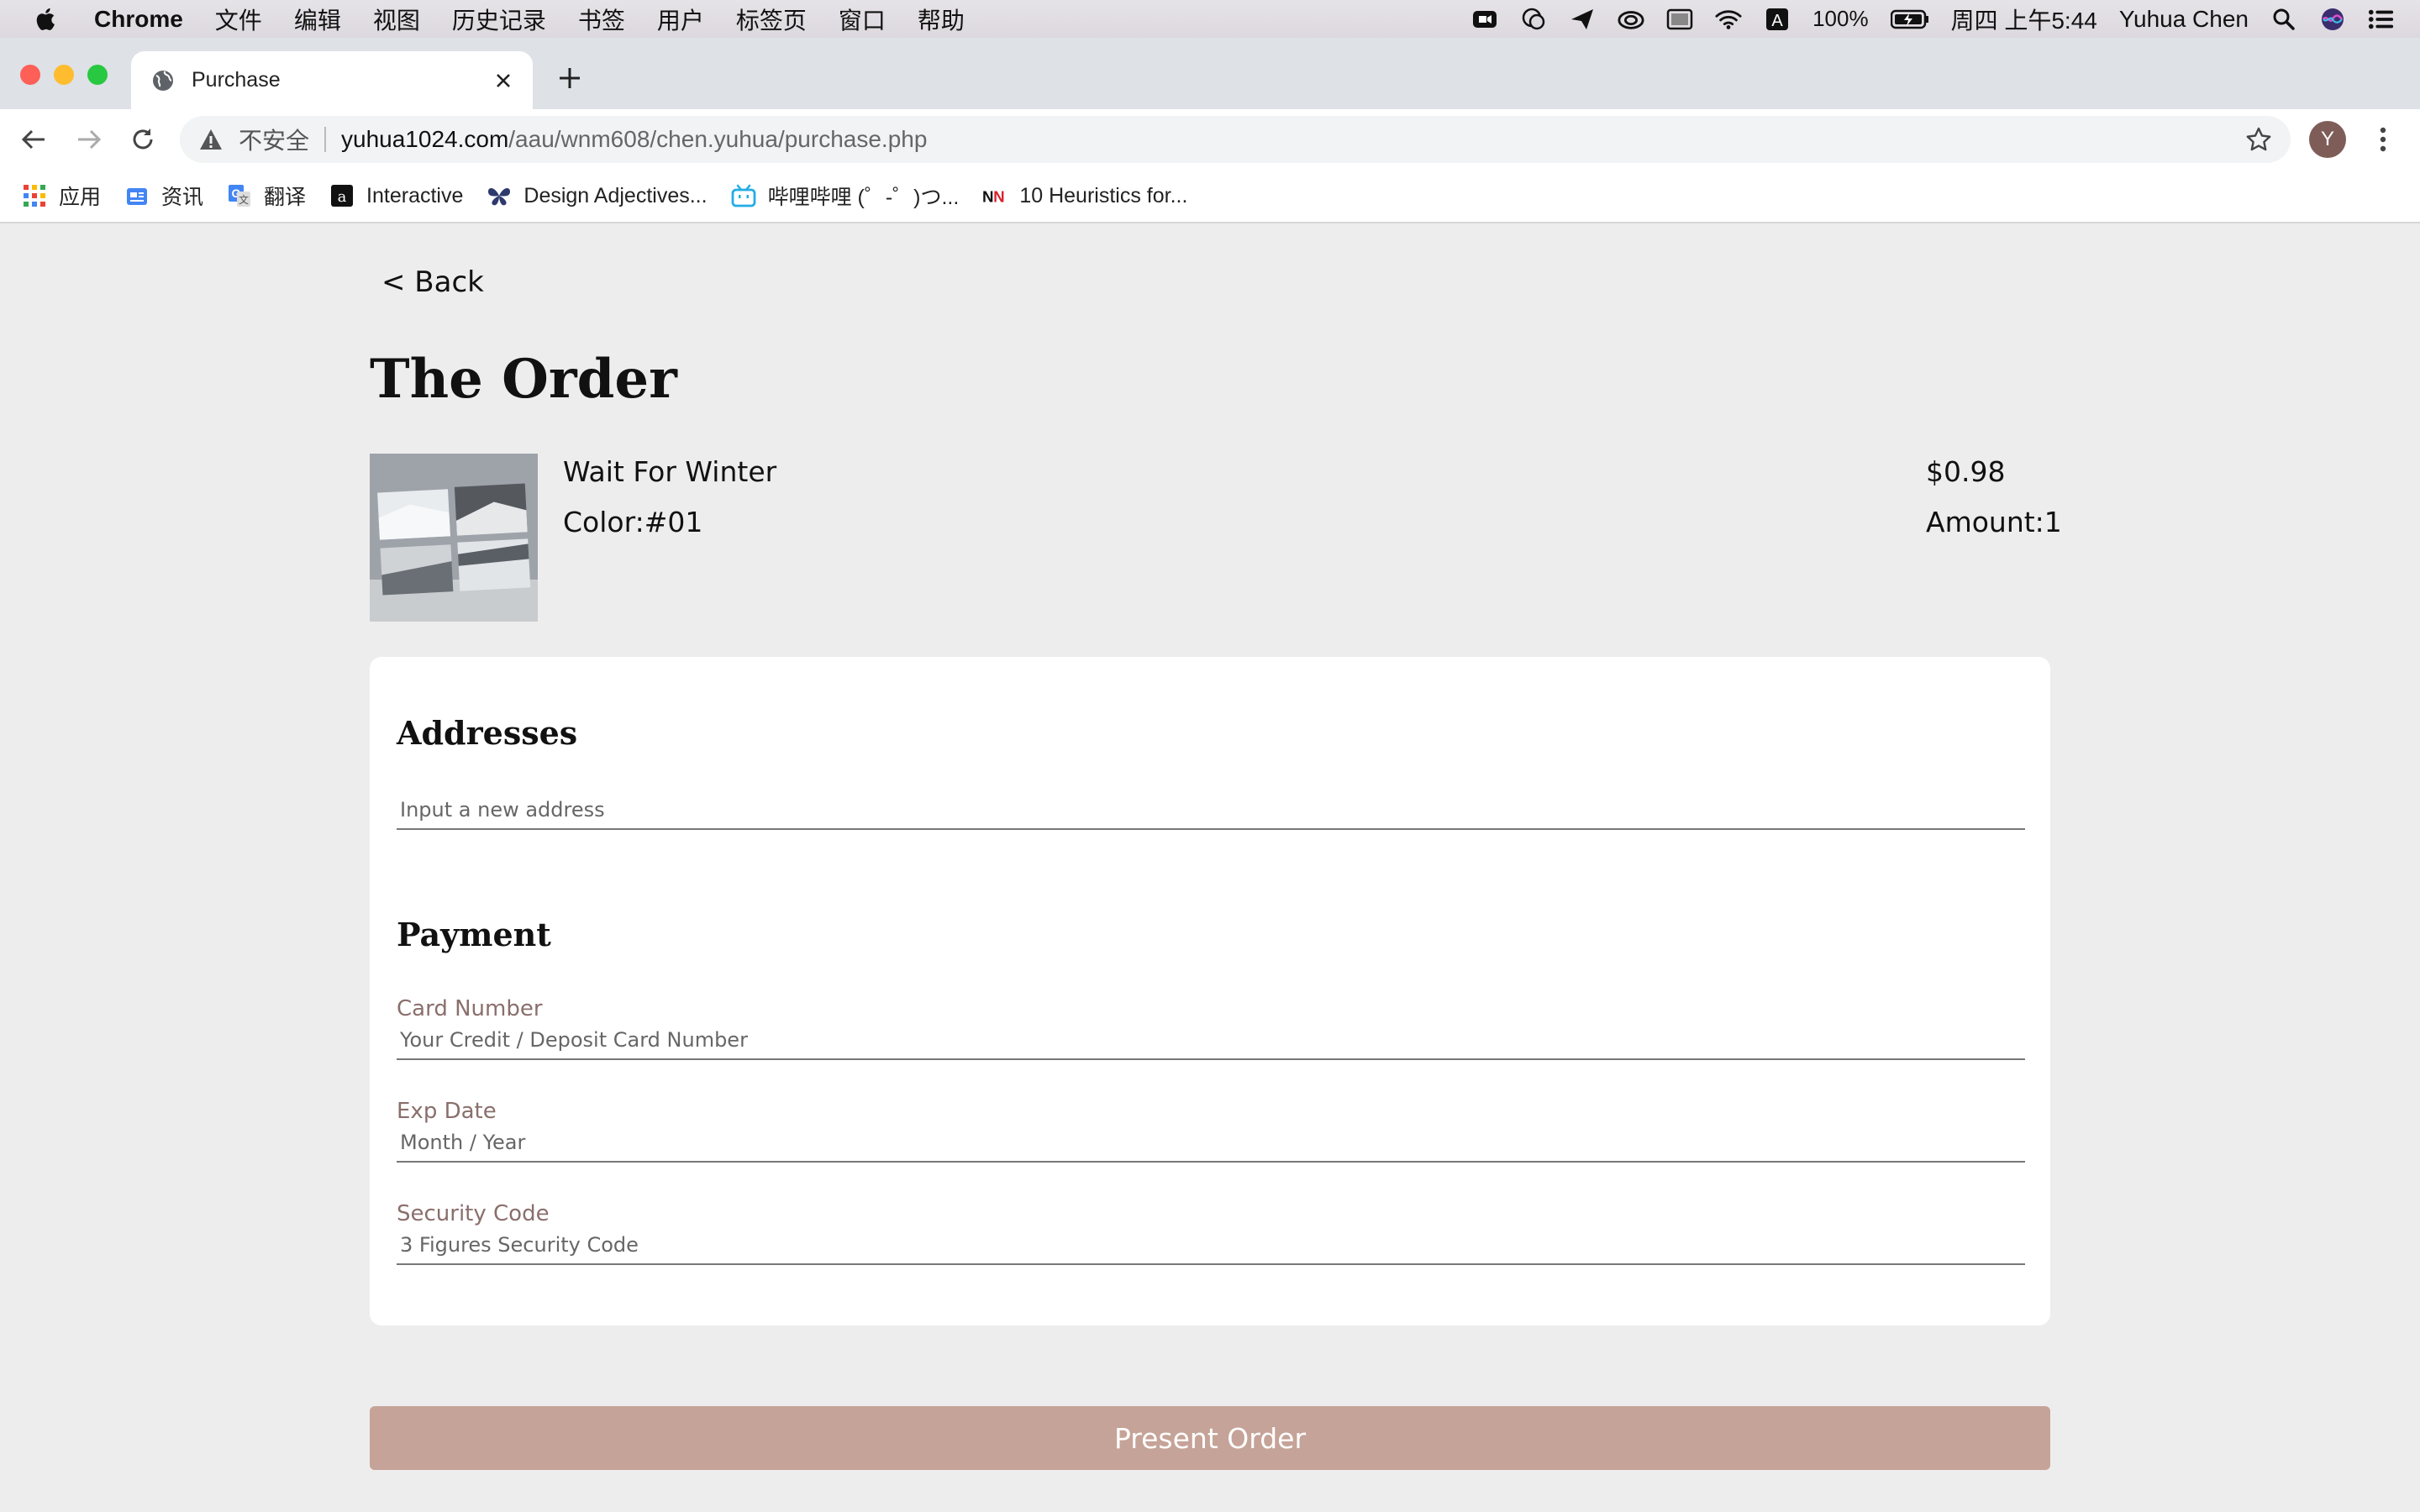  I want to click on active-tab: Purchase, so click(332, 80).